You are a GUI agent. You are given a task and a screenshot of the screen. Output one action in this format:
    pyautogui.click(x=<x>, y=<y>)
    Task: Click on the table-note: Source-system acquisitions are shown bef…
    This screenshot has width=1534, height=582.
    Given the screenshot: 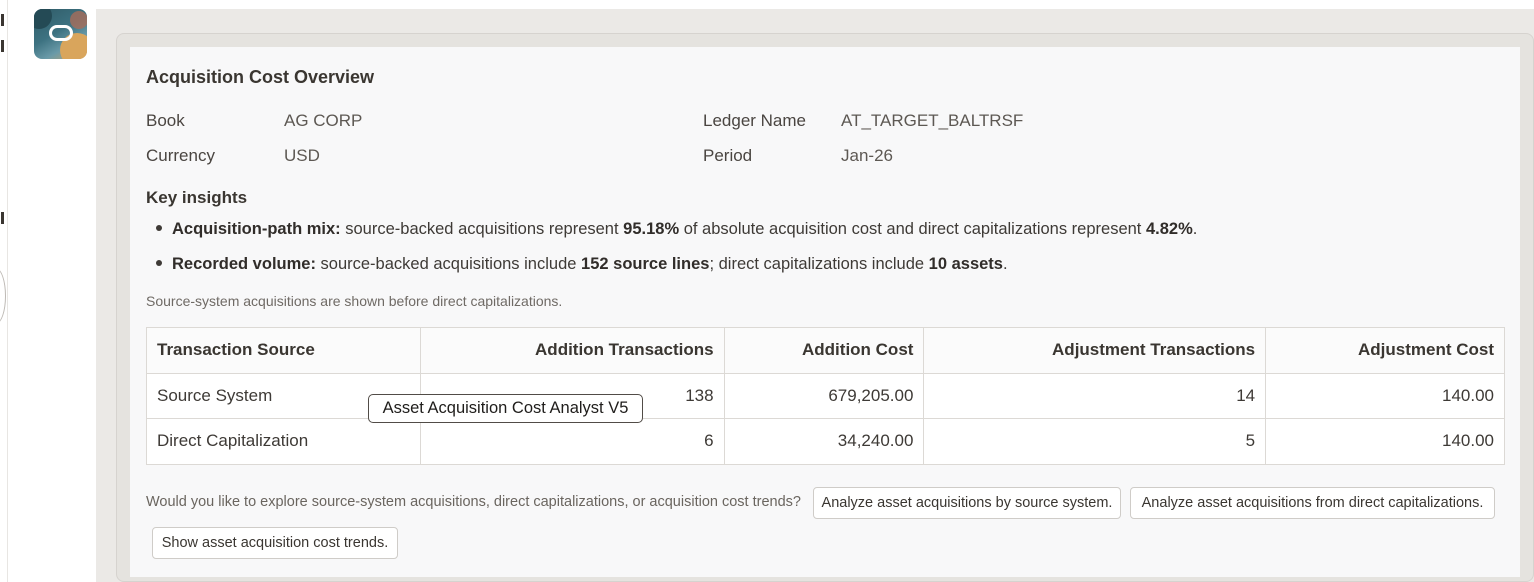 What is the action you would take?
    pyautogui.click(x=354, y=301)
    